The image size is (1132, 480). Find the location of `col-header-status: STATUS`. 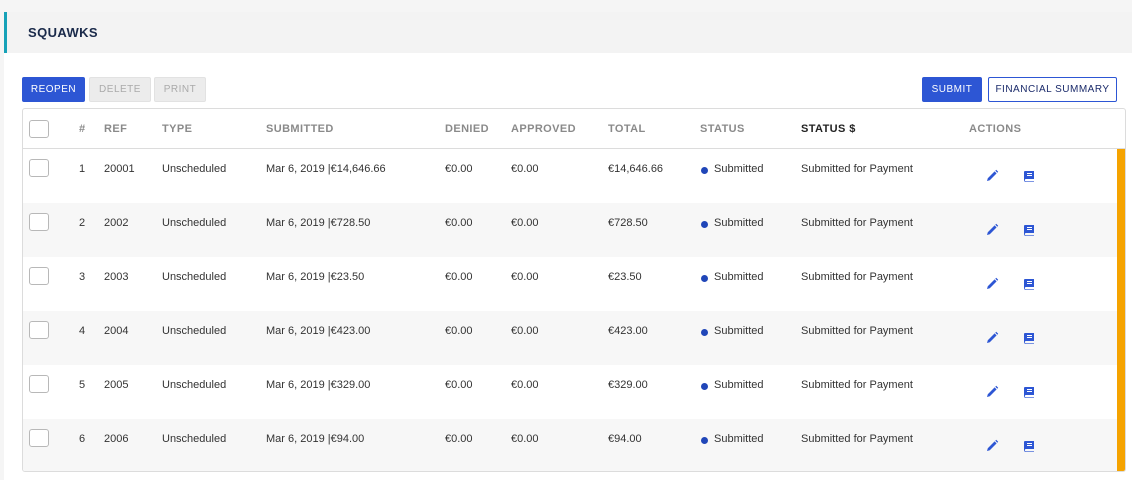

col-header-status: STATUS is located at coordinates (722, 129).